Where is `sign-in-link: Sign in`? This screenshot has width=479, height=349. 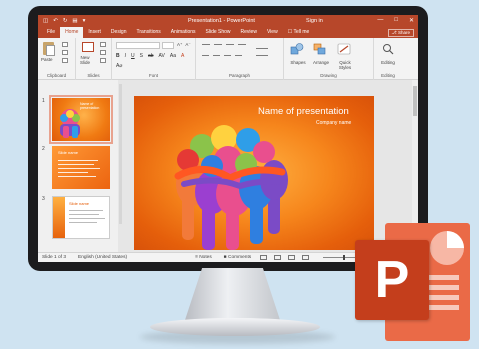 sign-in-link: Sign in is located at coordinates (314, 21).